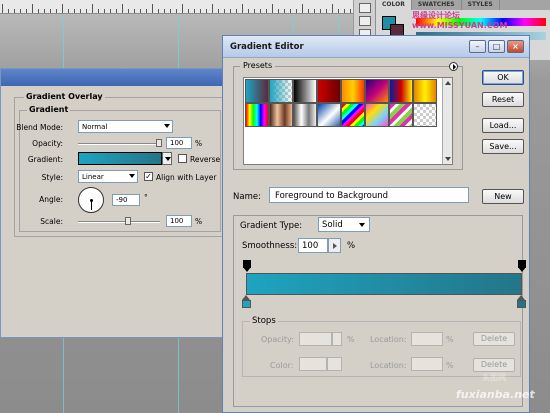 This screenshot has height=413, width=550. I want to click on tab-swatches: SWATCHES, so click(437, 5).